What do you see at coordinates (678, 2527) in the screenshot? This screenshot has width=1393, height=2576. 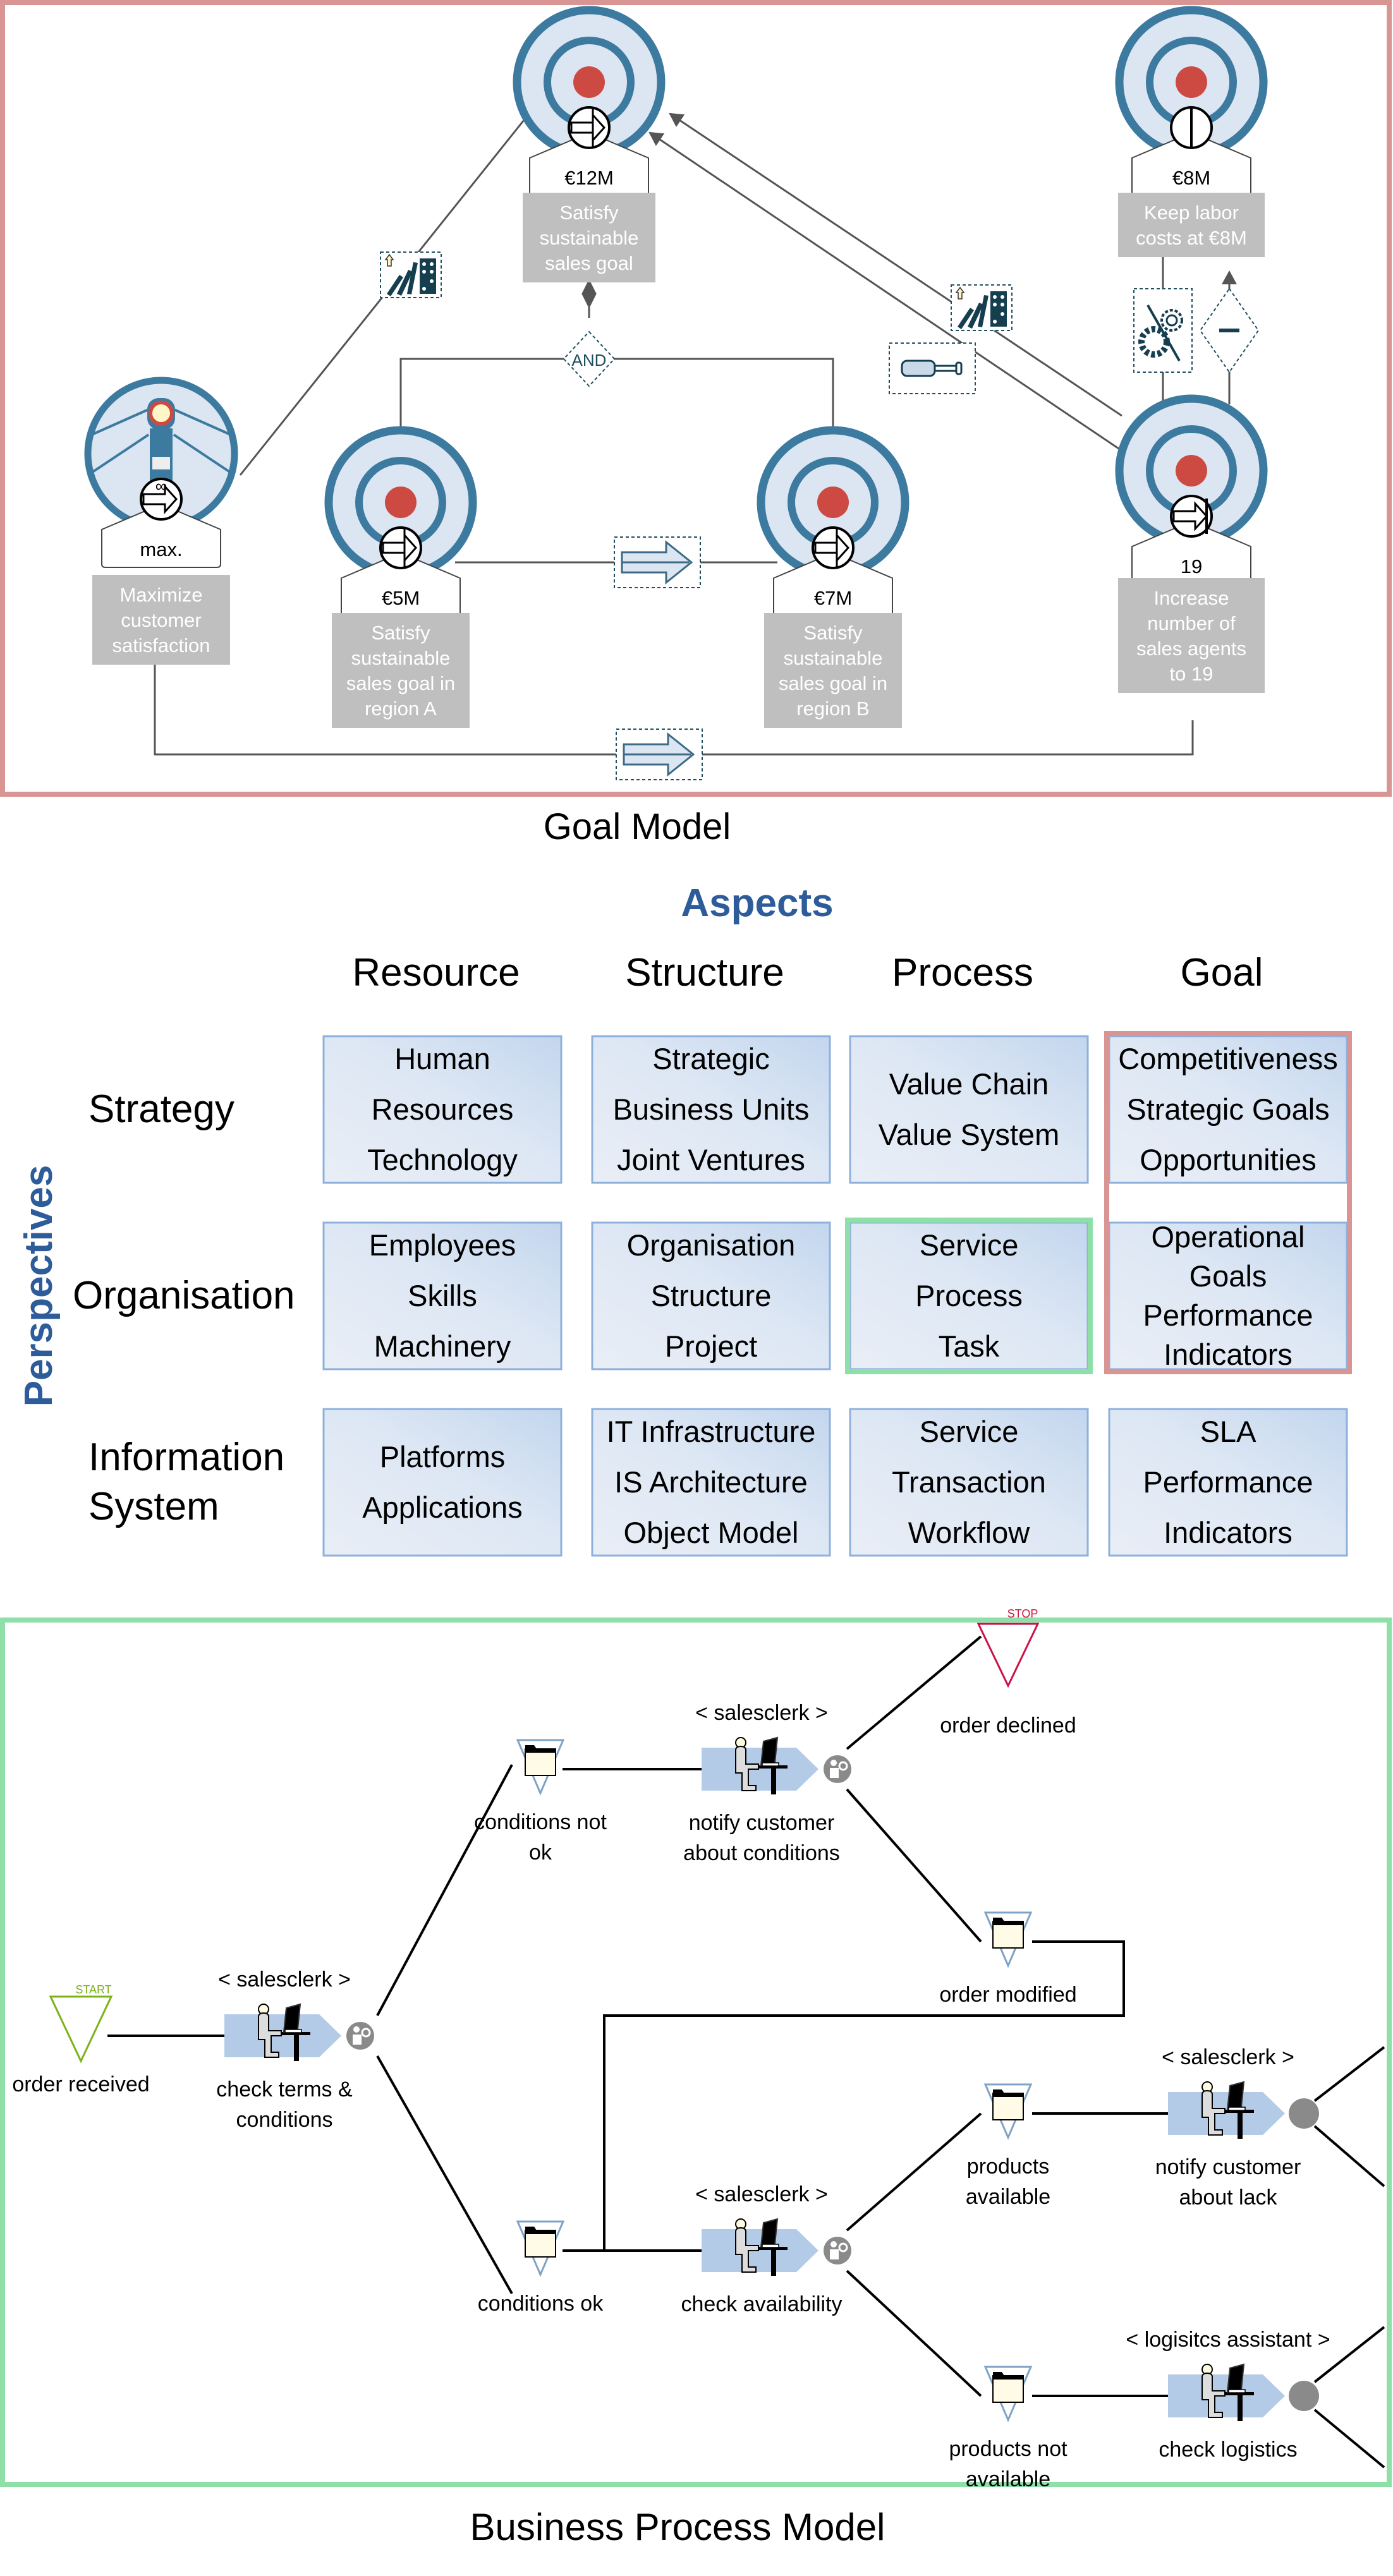 I see `process-model-caption: Business Process Model` at bounding box center [678, 2527].